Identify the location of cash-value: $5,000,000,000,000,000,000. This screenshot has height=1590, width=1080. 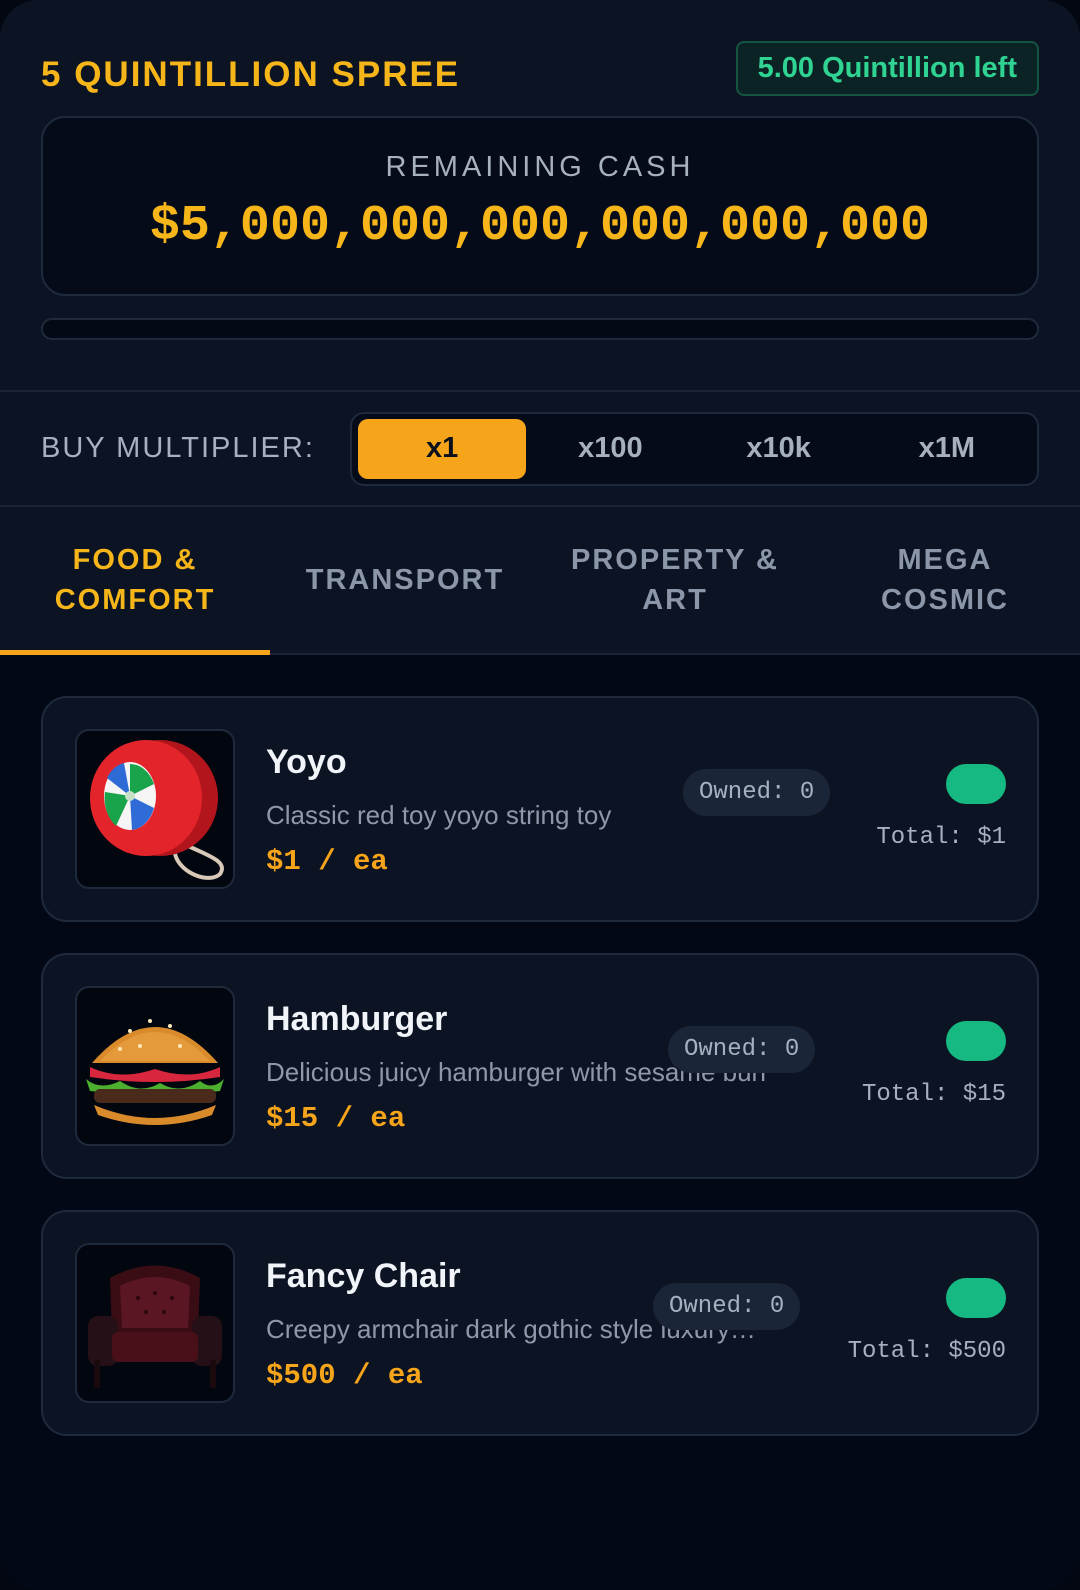
(540, 226).